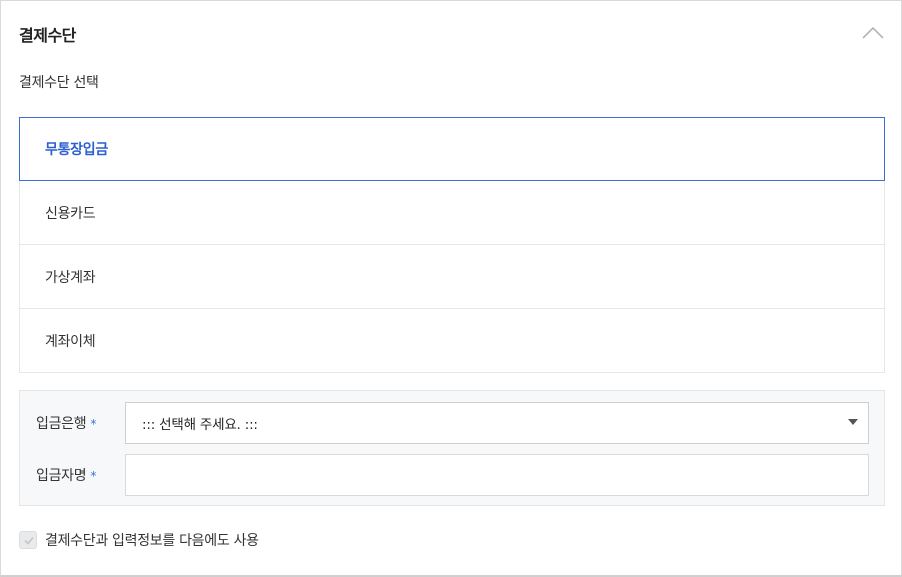 Image resolution: width=902 pixels, height=577 pixels. What do you see at coordinates (152, 541) in the screenshot?
I see `remember-checkbox-label: 결제수단과 입력정보를 다음에도 사용` at bounding box center [152, 541].